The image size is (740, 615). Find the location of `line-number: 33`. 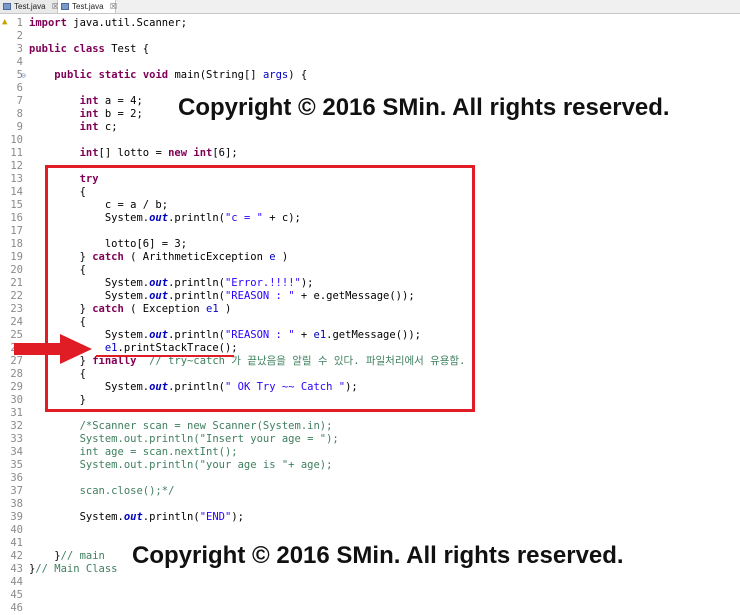

line-number: 33 is located at coordinates (16, 439).